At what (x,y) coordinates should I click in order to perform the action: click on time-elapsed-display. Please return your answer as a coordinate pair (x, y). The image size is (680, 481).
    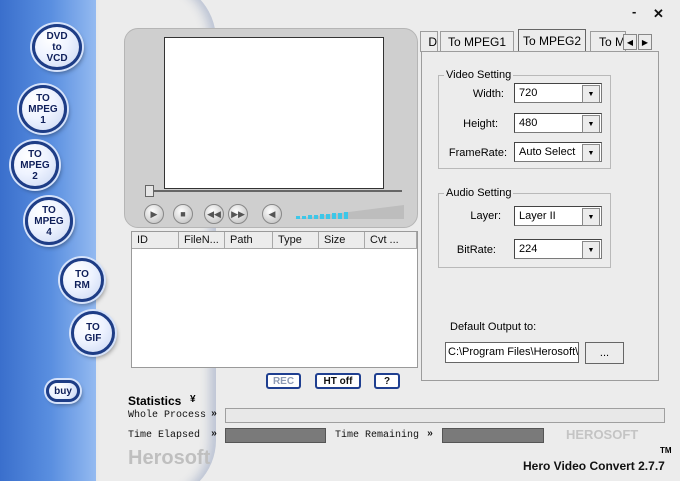
    Looking at the image, I should click on (275, 435).